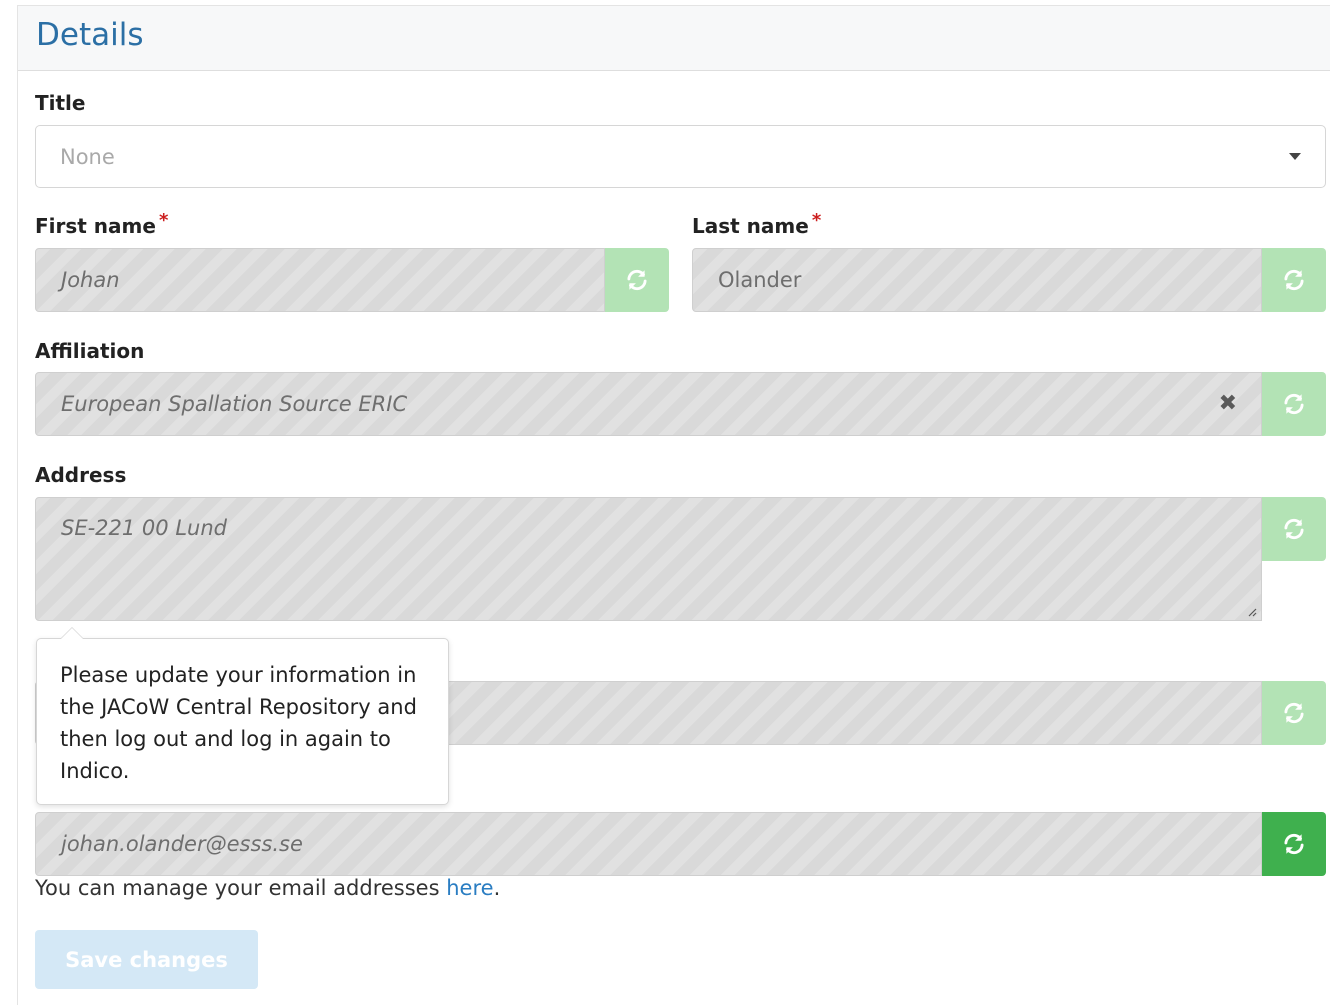  What do you see at coordinates (182, 844) in the screenshot?
I see `email-value: johan.olander@esss.se` at bounding box center [182, 844].